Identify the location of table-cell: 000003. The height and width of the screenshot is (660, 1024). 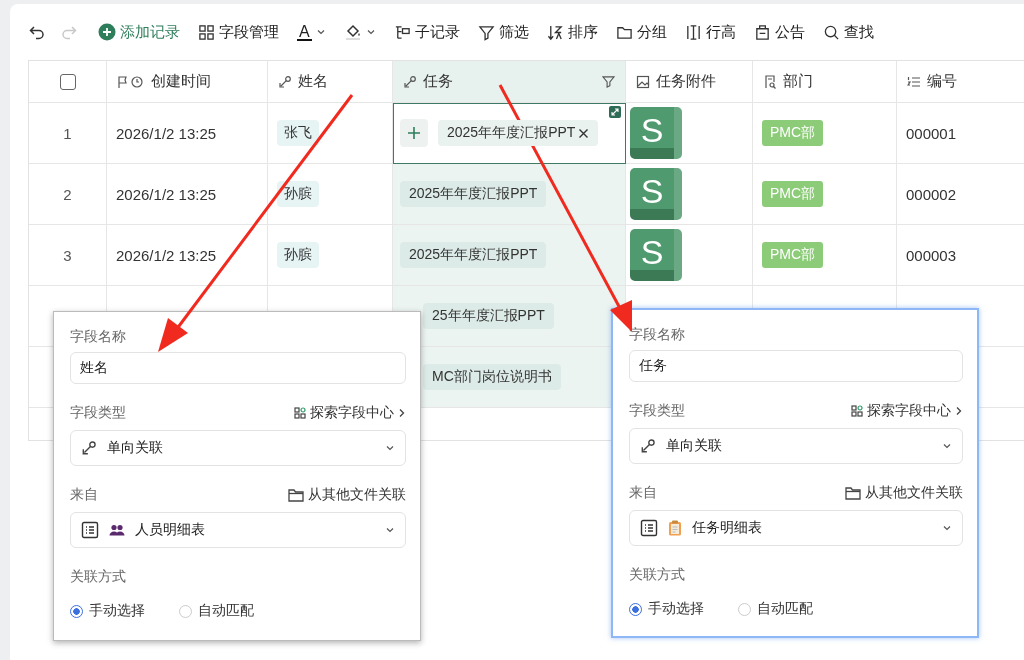
(931, 255).